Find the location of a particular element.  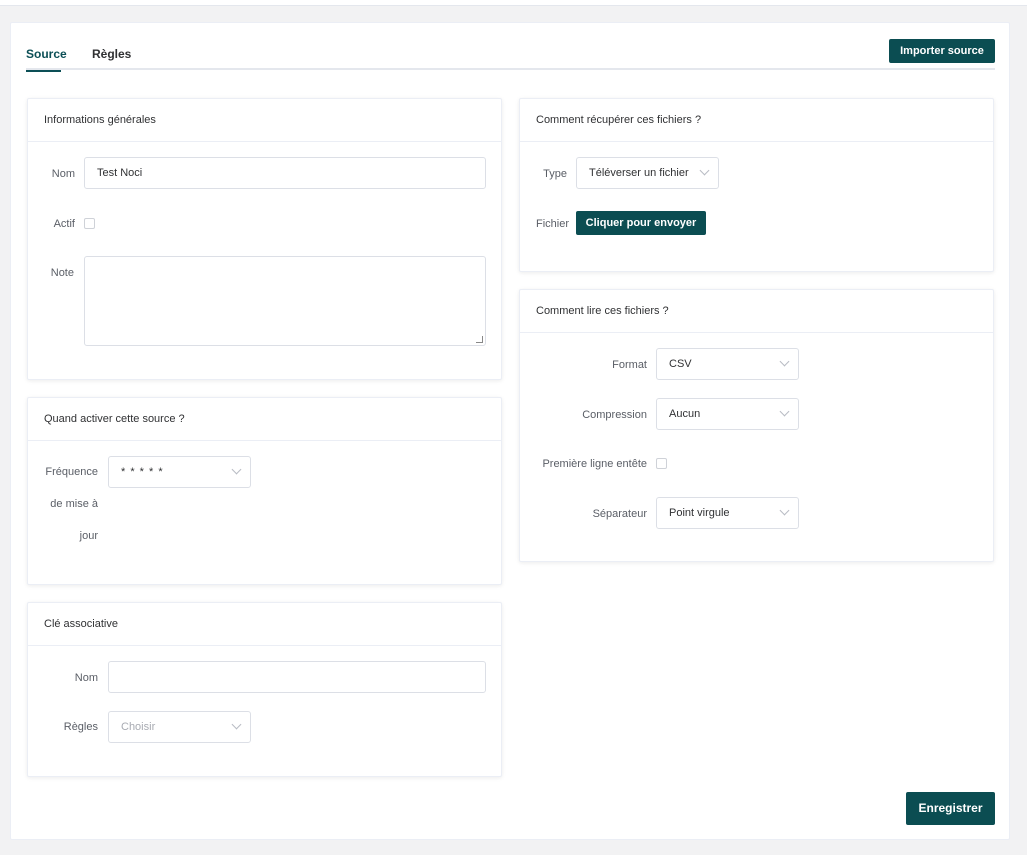

separator-label: Séparateur is located at coordinates (619, 514).